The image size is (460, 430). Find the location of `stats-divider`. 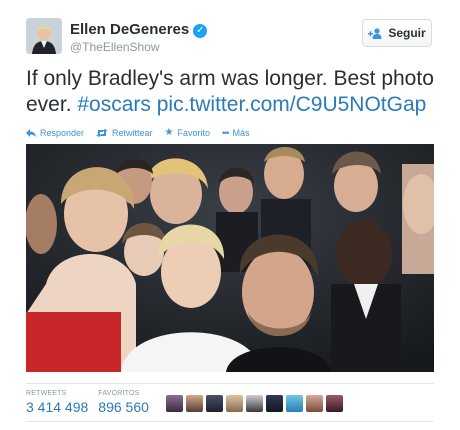

stats-divider is located at coordinates (230, 383).